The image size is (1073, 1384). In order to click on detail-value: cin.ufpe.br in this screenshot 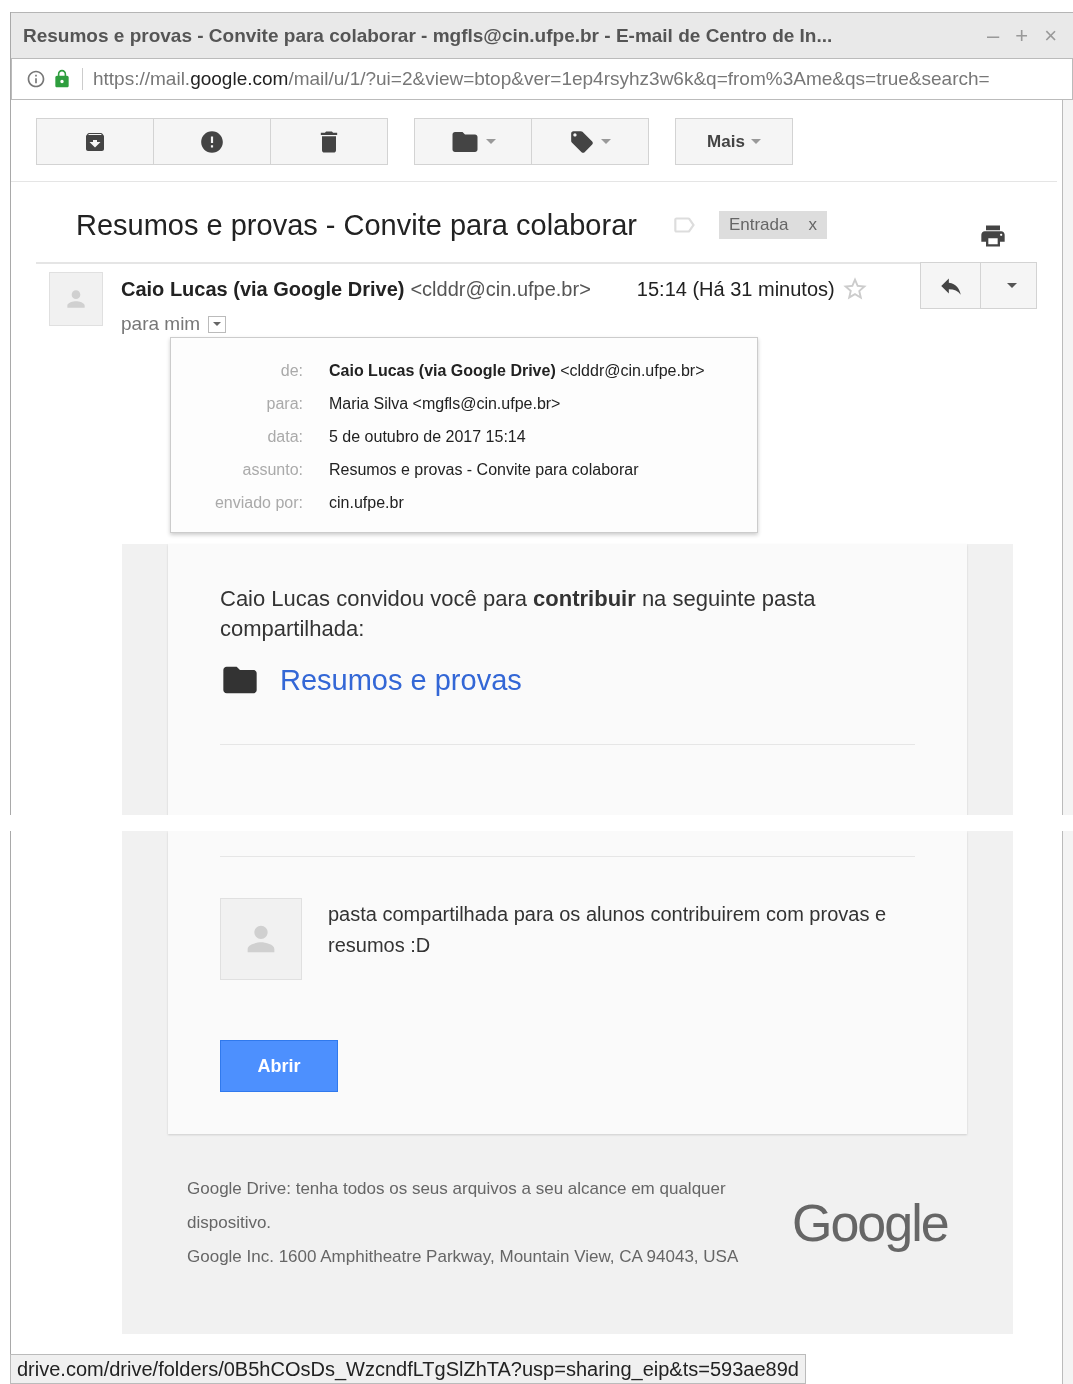, I will do `click(367, 503)`.